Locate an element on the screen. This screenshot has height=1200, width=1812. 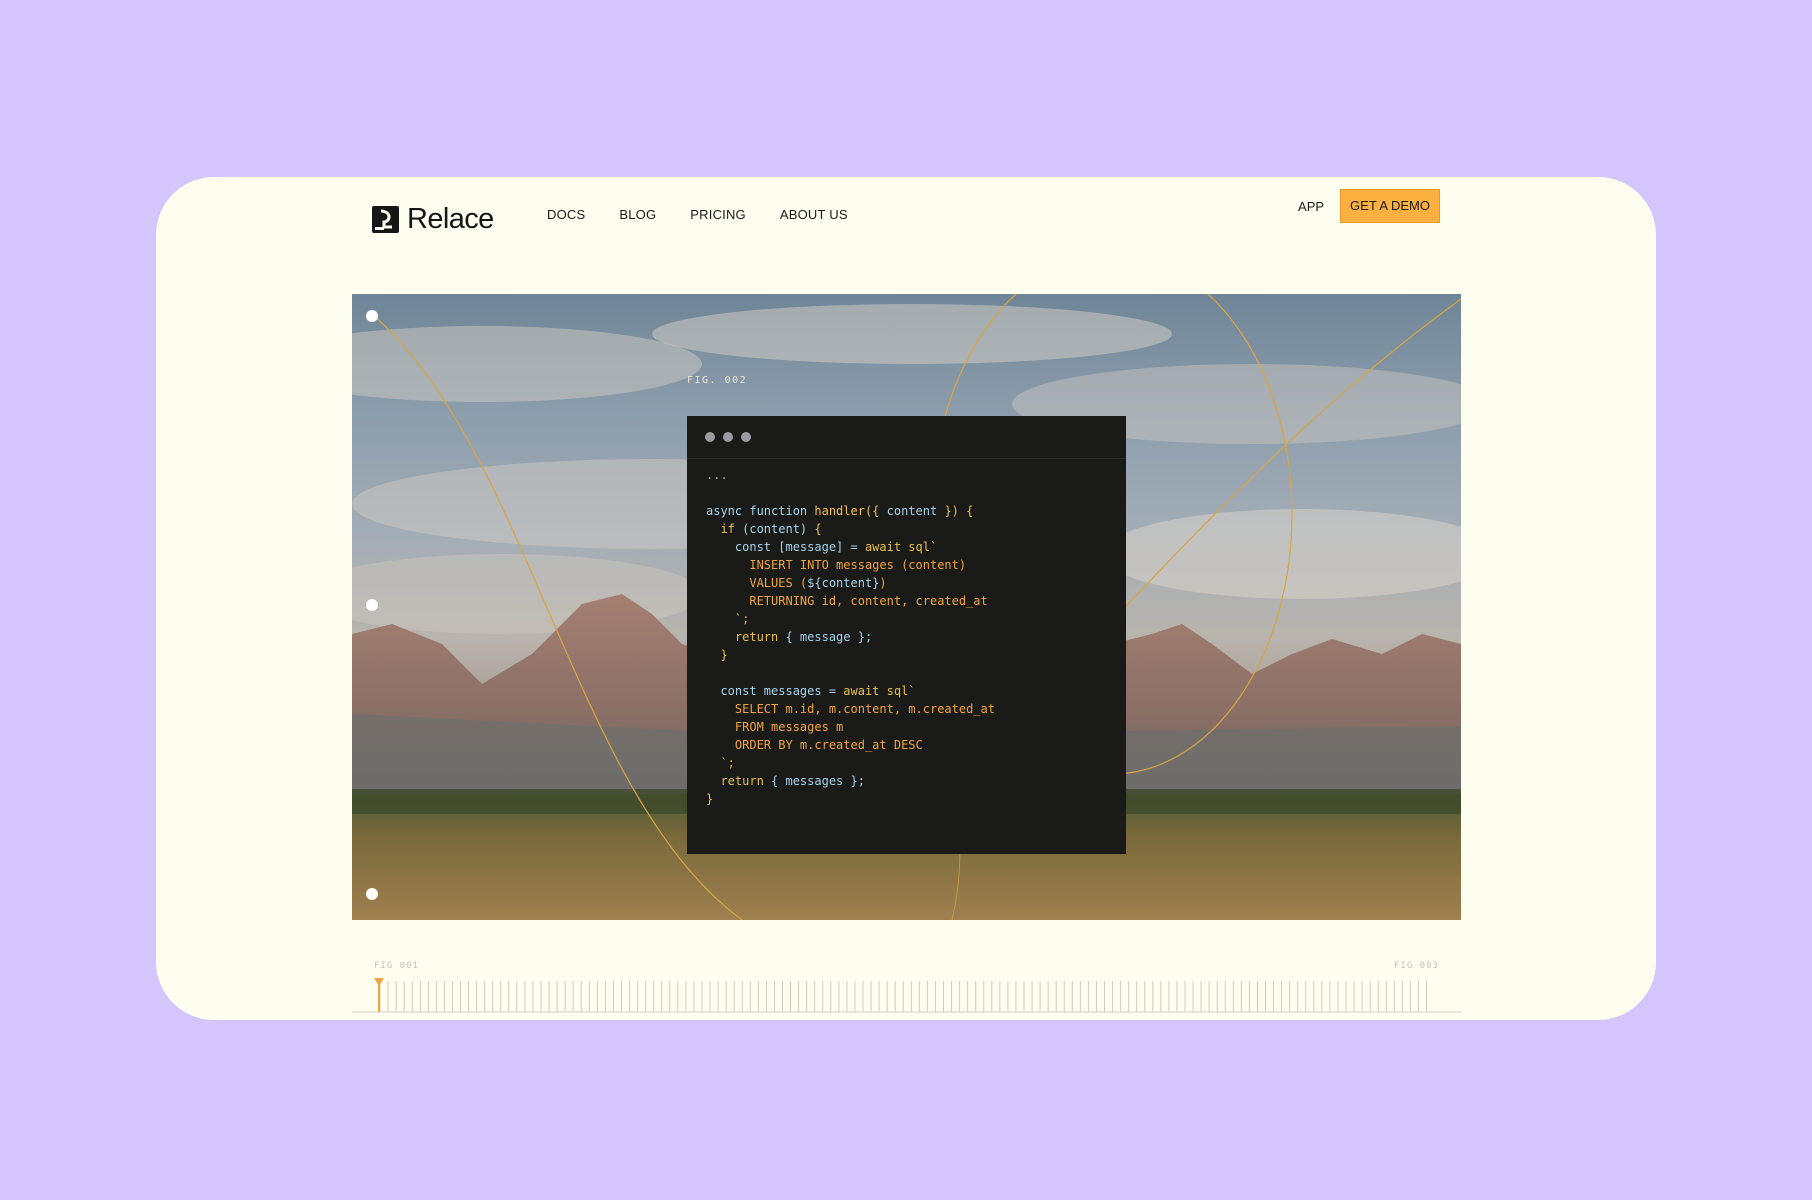
nav-link-about-us: ABOUT US is located at coordinates (814, 214).